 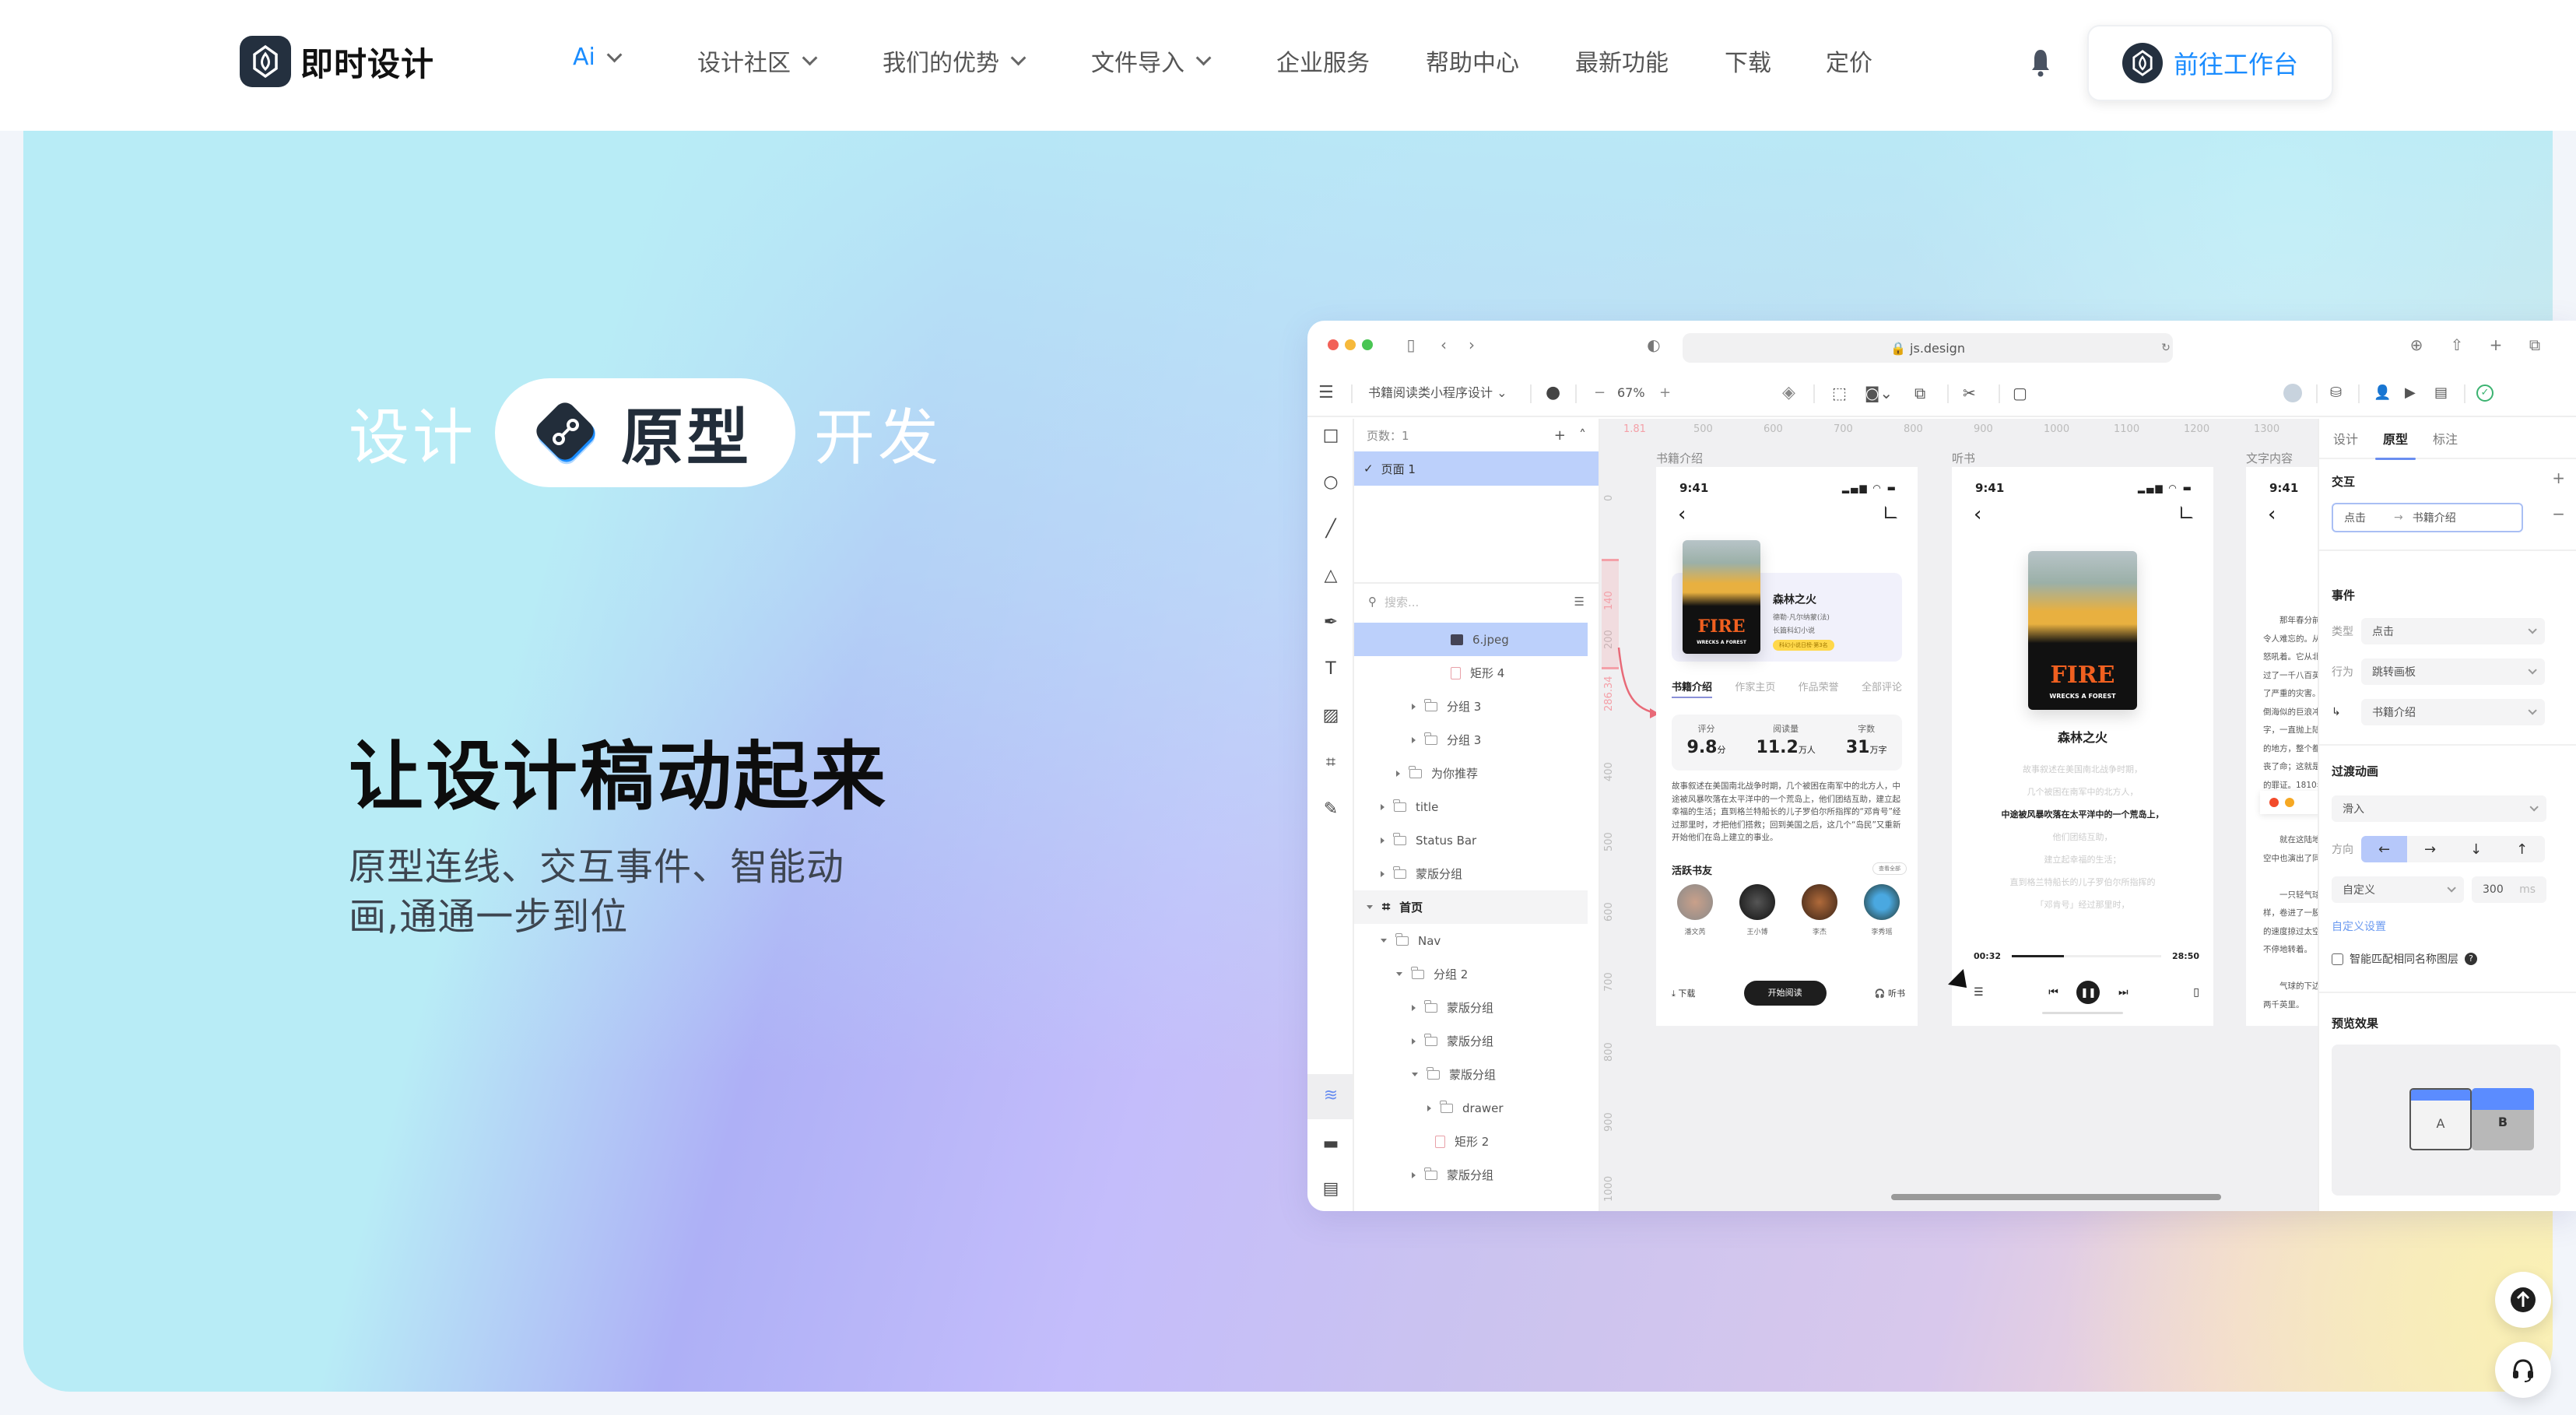 What do you see at coordinates (1471, 639) in the screenshot?
I see `layer-row: 6.jpeg` at bounding box center [1471, 639].